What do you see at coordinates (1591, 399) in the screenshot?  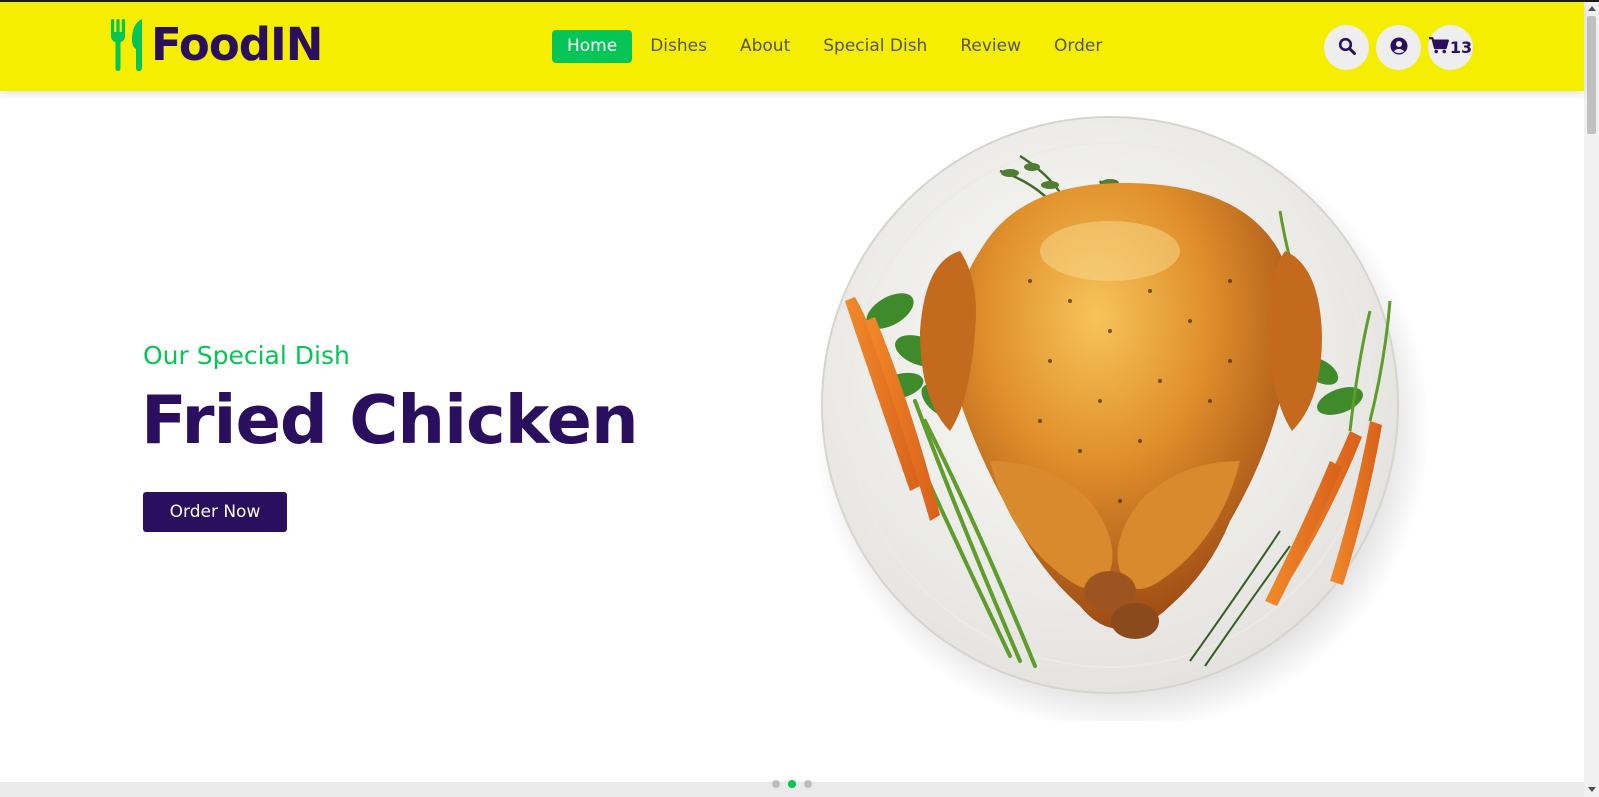 I see `vertical-scrollbar` at bounding box center [1591, 399].